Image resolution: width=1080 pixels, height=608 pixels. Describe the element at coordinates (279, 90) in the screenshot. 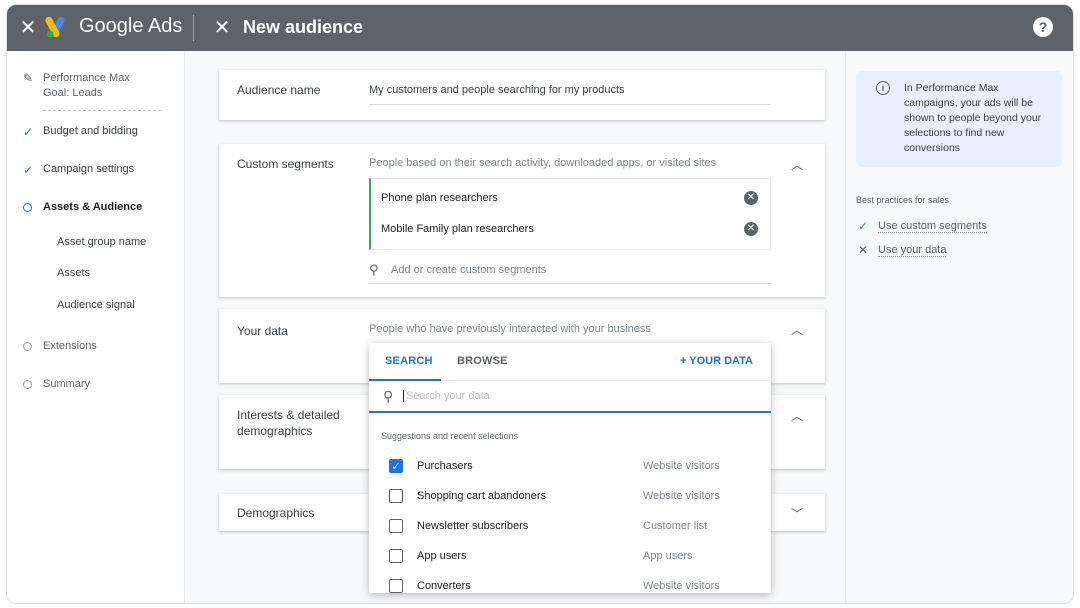

I see `audience-name-label: Audience name` at that location.